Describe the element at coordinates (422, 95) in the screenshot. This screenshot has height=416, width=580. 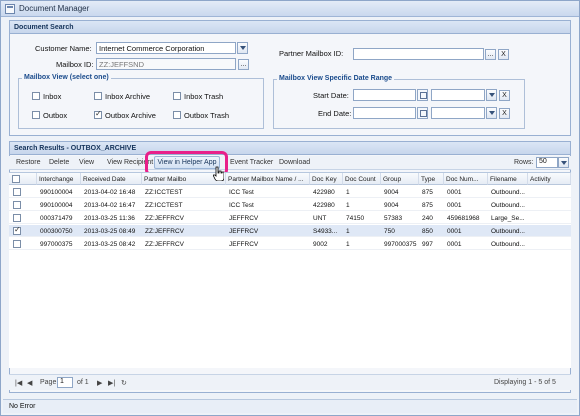
I see `start-date-calendar-icon` at that location.